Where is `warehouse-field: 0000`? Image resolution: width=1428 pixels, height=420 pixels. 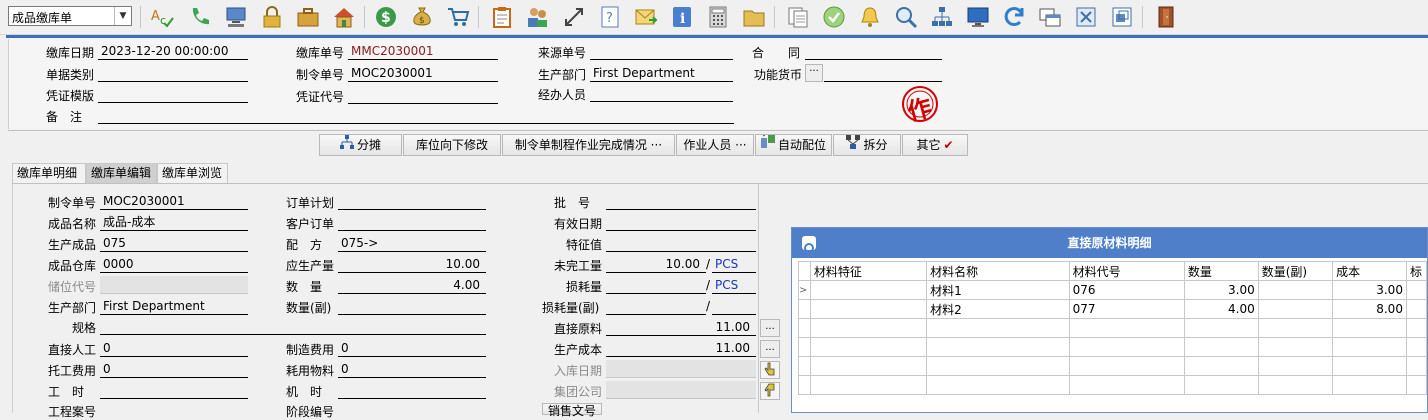
warehouse-field: 0000 is located at coordinates (174, 264).